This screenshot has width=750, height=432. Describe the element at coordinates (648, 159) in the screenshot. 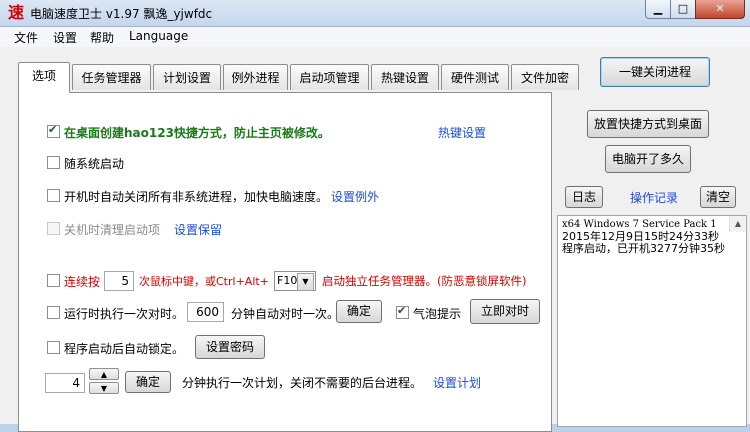

I see `uptime-button: 电脑开了多久` at that location.